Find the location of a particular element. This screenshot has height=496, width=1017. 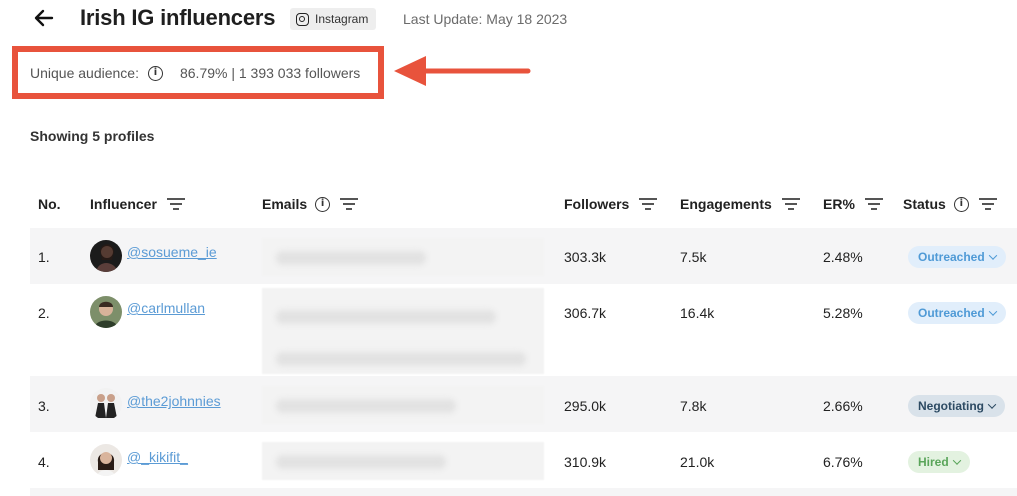

column-engagements: Engagements is located at coordinates (740, 204).